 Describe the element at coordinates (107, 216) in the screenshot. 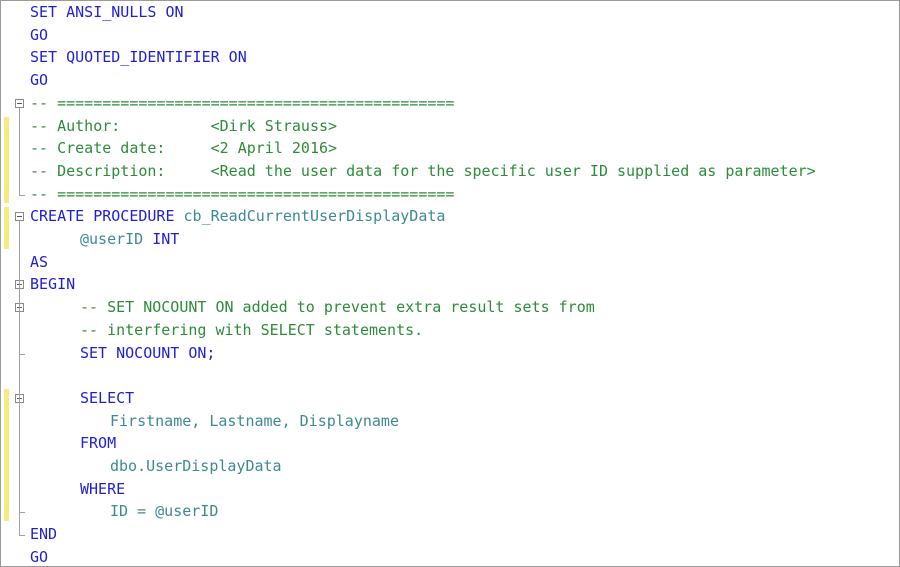

I see `code-token: CREATE PROCEDURE` at that location.